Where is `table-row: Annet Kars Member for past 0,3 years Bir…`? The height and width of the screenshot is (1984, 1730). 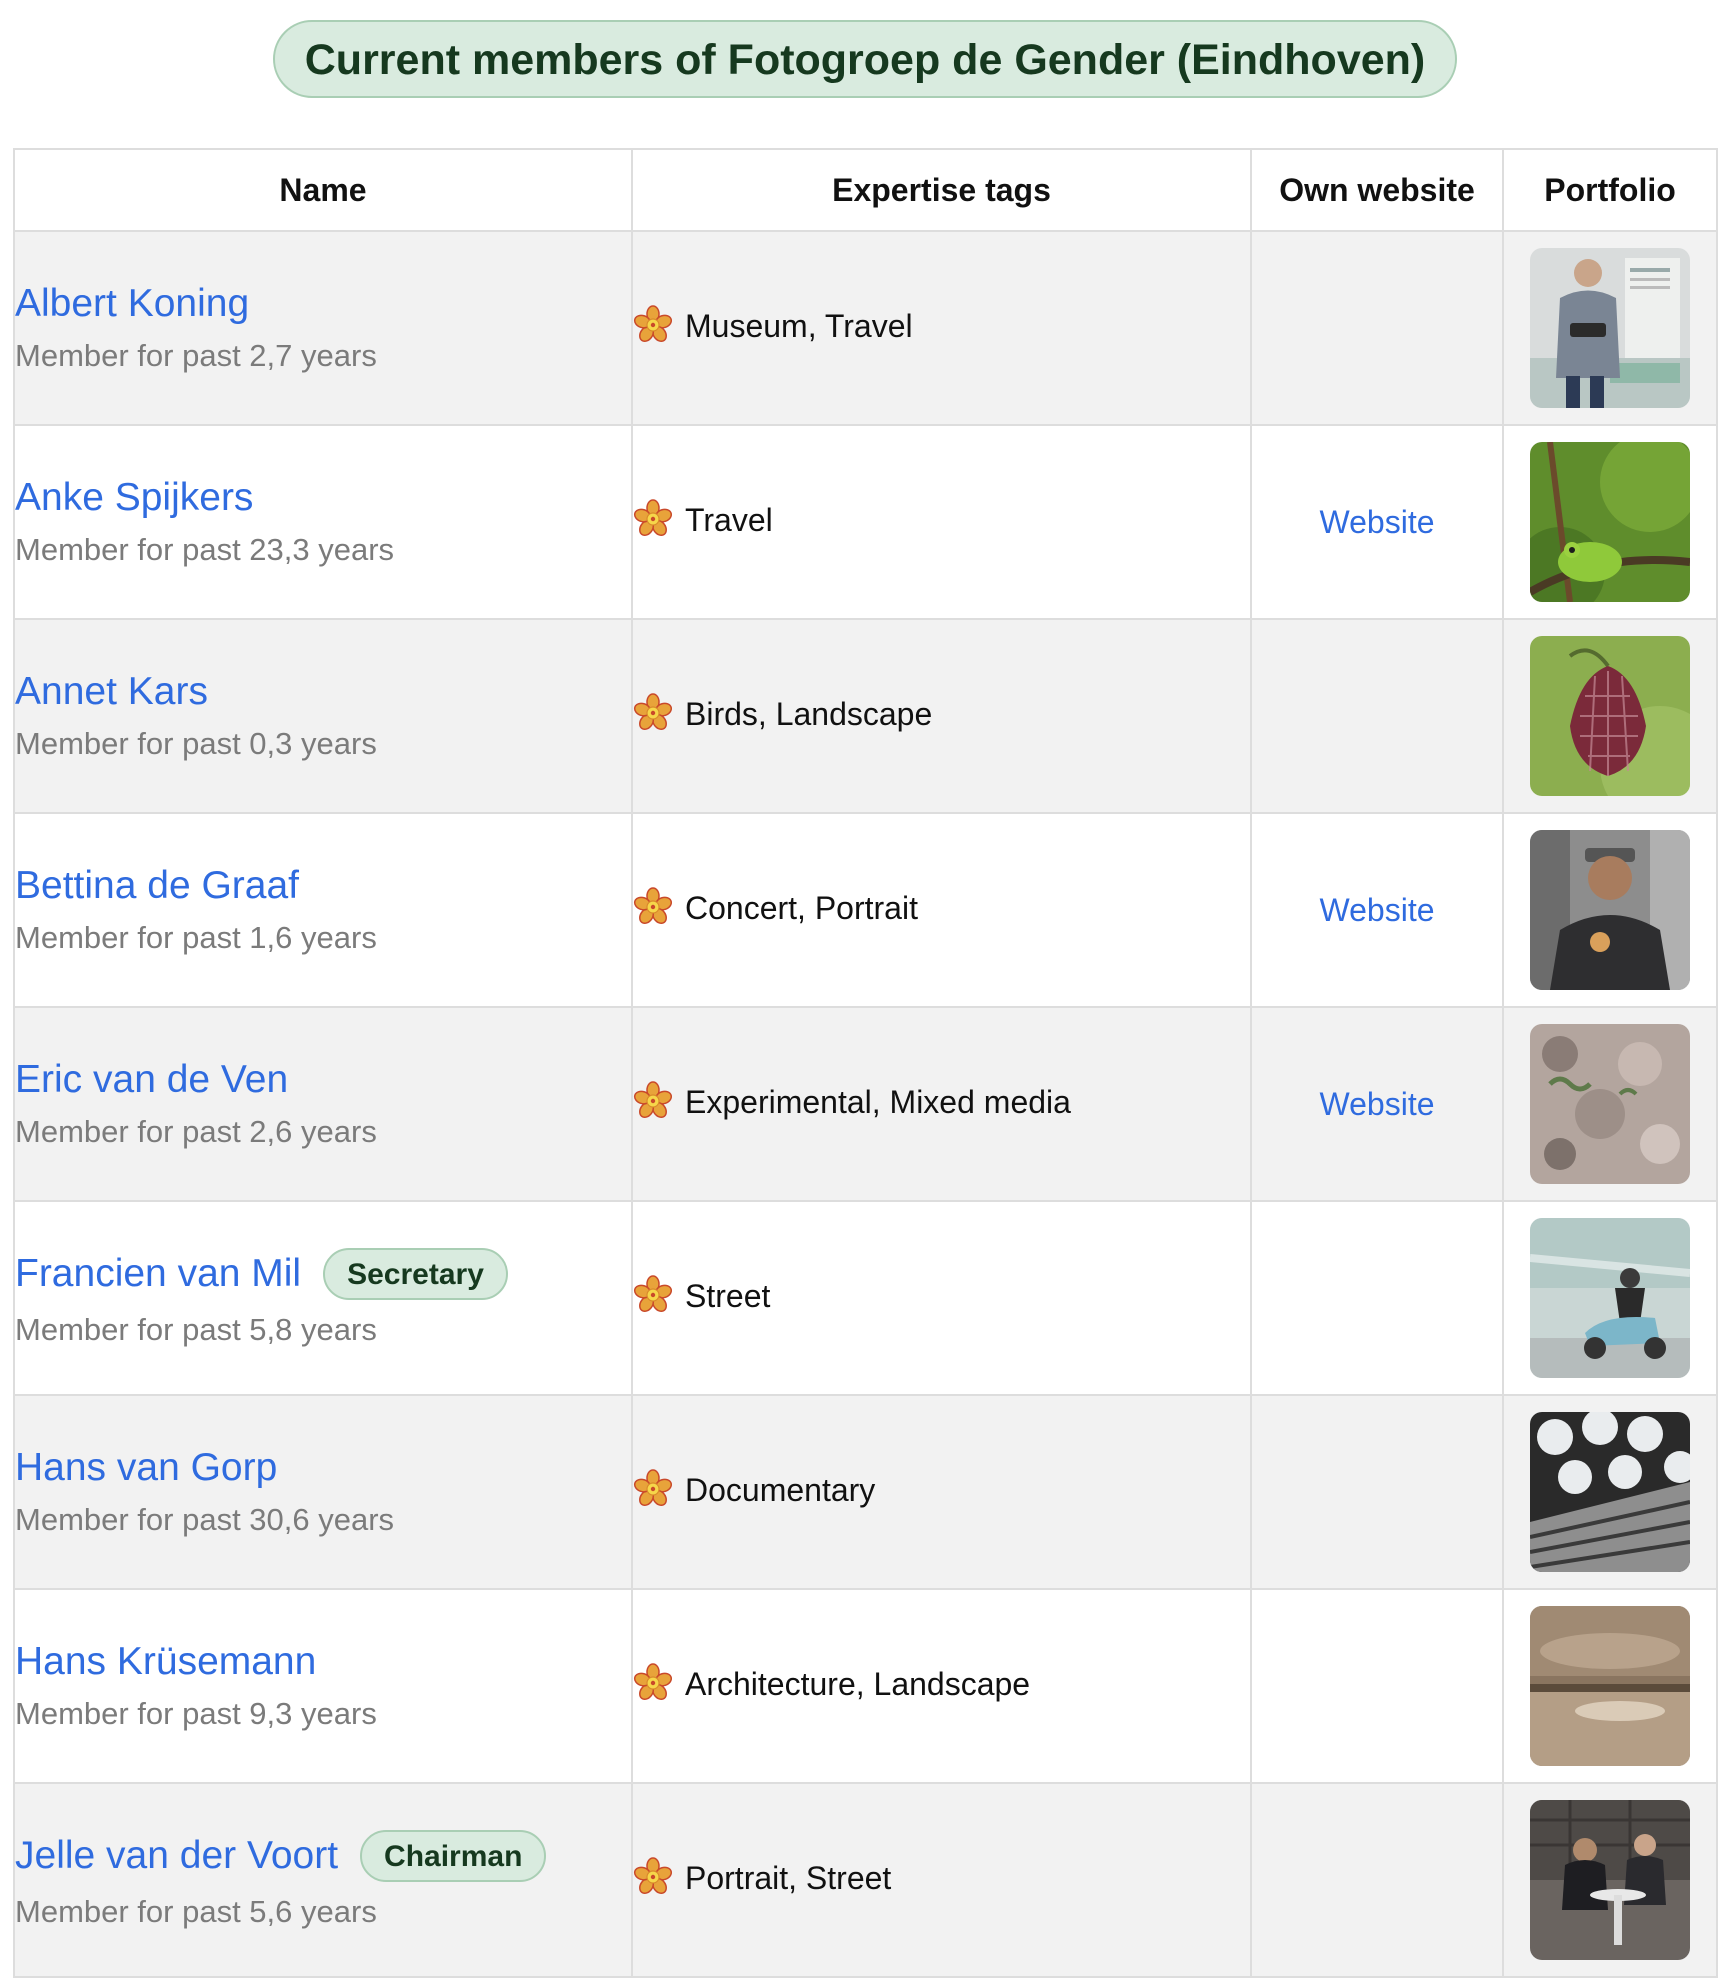 table-row: Annet Kars Member for past 0,3 years Bir… is located at coordinates (865, 716).